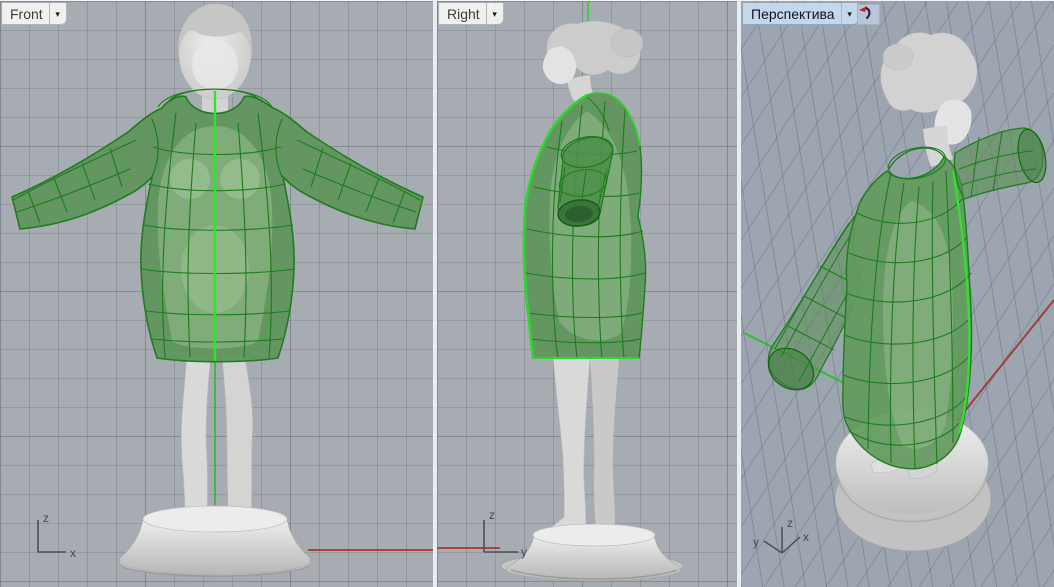  What do you see at coordinates (796, 14) in the screenshot?
I see `viewport-title-perspective: Перспектива` at bounding box center [796, 14].